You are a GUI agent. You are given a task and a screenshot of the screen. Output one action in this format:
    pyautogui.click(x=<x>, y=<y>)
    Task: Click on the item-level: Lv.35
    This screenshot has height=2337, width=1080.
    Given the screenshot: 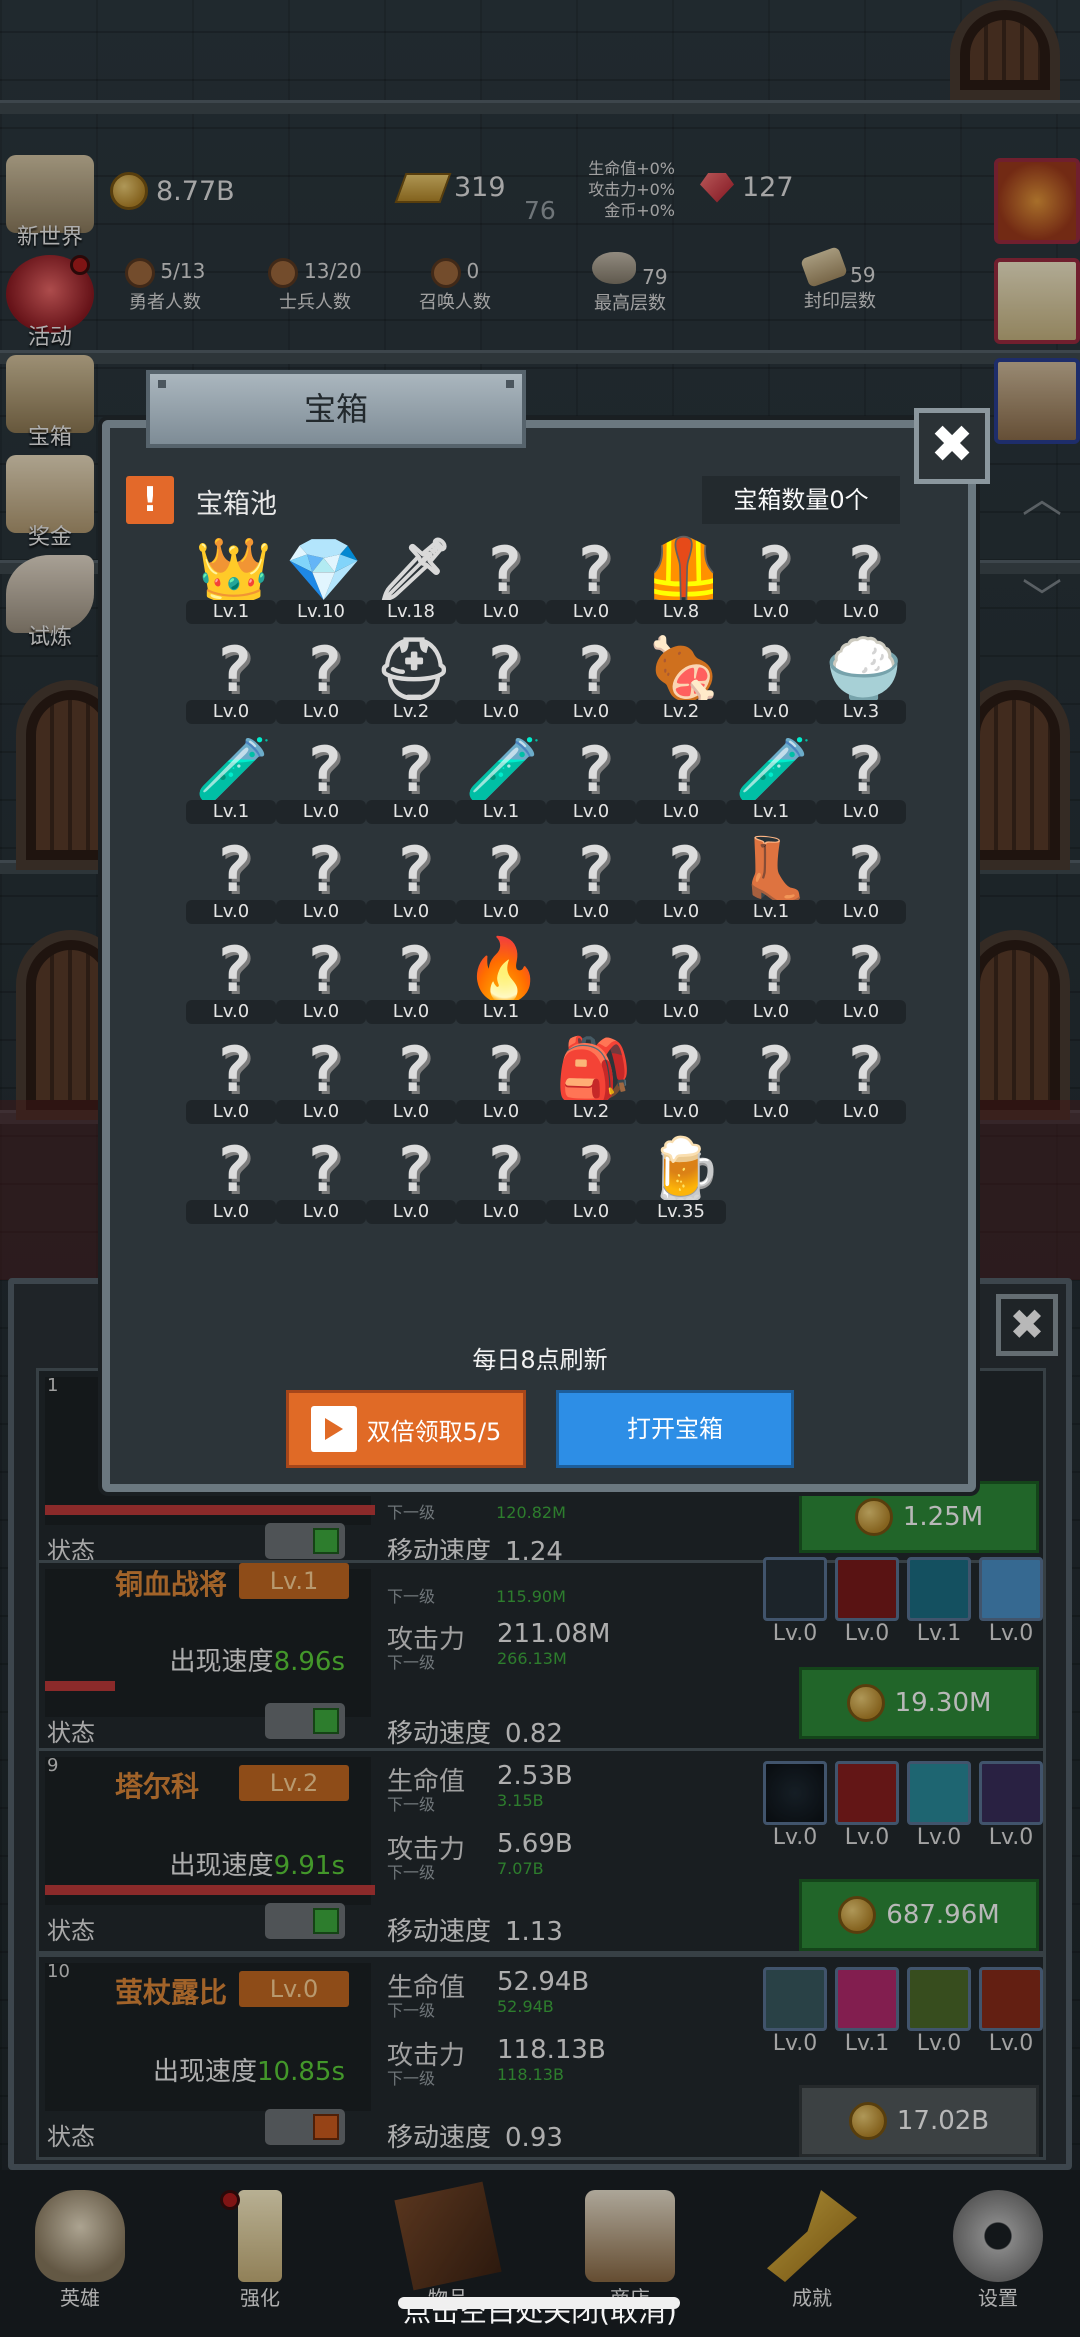 What is the action you would take?
    pyautogui.click(x=681, y=1212)
    